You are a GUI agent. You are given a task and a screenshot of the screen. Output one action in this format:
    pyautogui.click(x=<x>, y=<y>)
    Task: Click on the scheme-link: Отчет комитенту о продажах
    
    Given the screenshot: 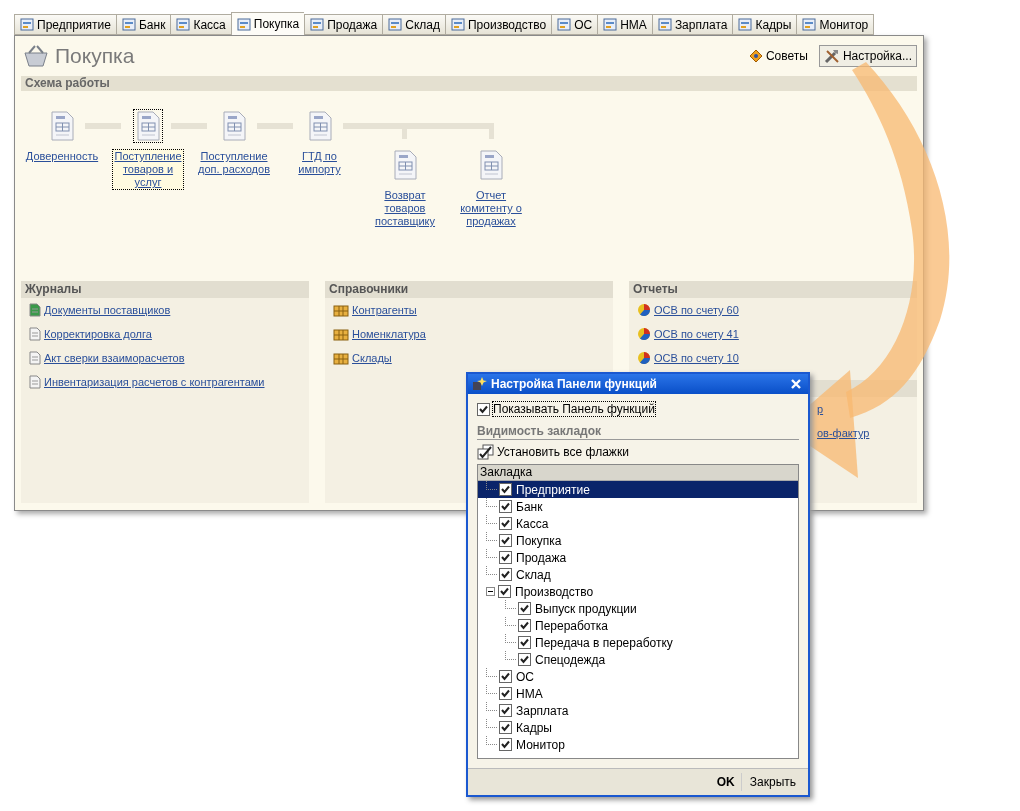 What is the action you would take?
    pyautogui.click(x=491, y=208)
    